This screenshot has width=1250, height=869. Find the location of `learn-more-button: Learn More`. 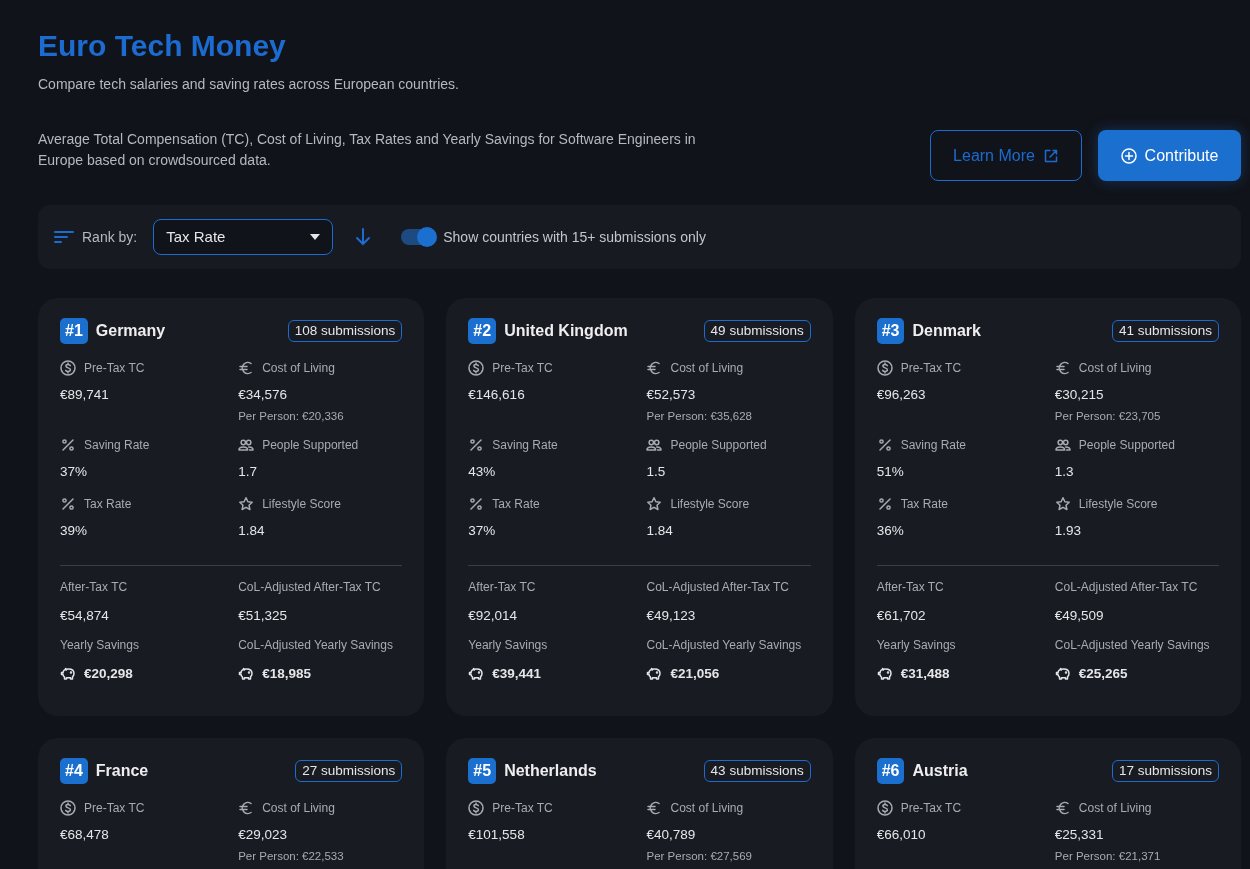

learn-more-button: Learn More is located at coordinates (1006, 155).